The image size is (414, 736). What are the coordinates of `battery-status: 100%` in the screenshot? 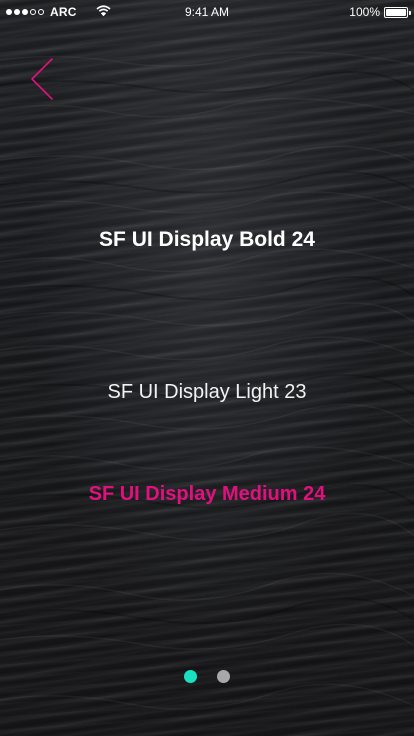 It's located at (380, 12).